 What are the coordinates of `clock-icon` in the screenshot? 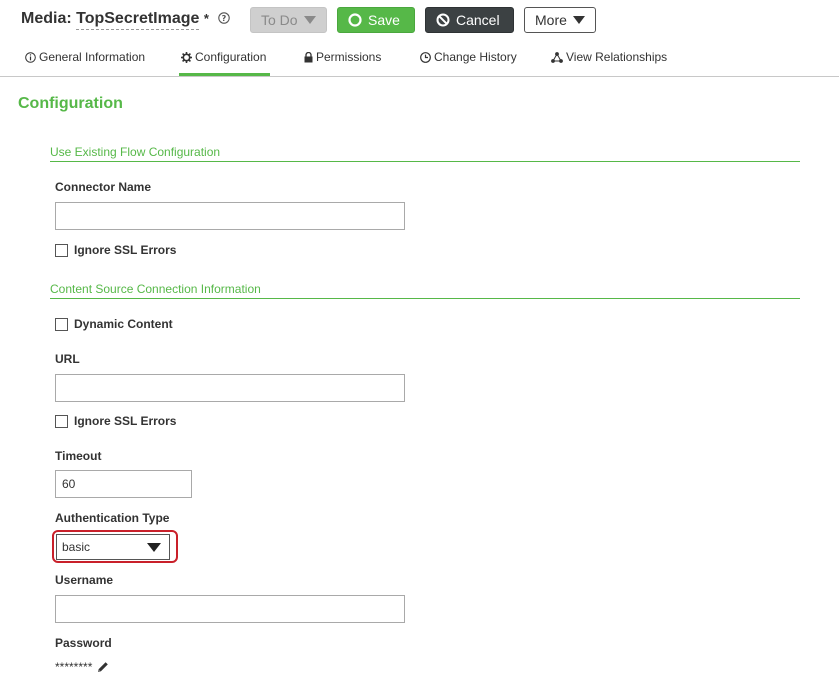 It's located at (425, 57).